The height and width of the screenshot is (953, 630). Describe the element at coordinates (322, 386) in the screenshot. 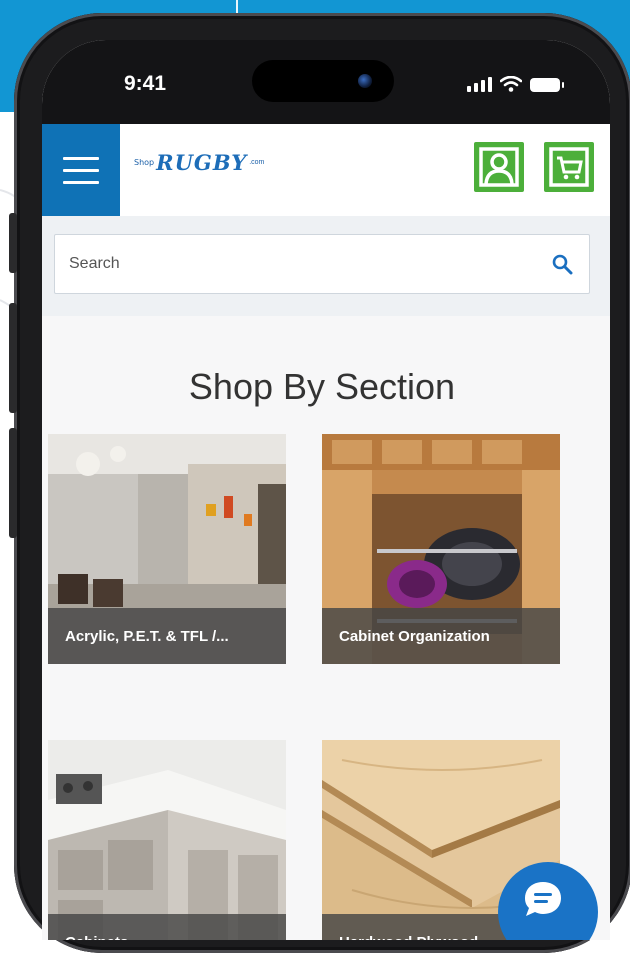

I see `section-title: Shop By Section` at that location.